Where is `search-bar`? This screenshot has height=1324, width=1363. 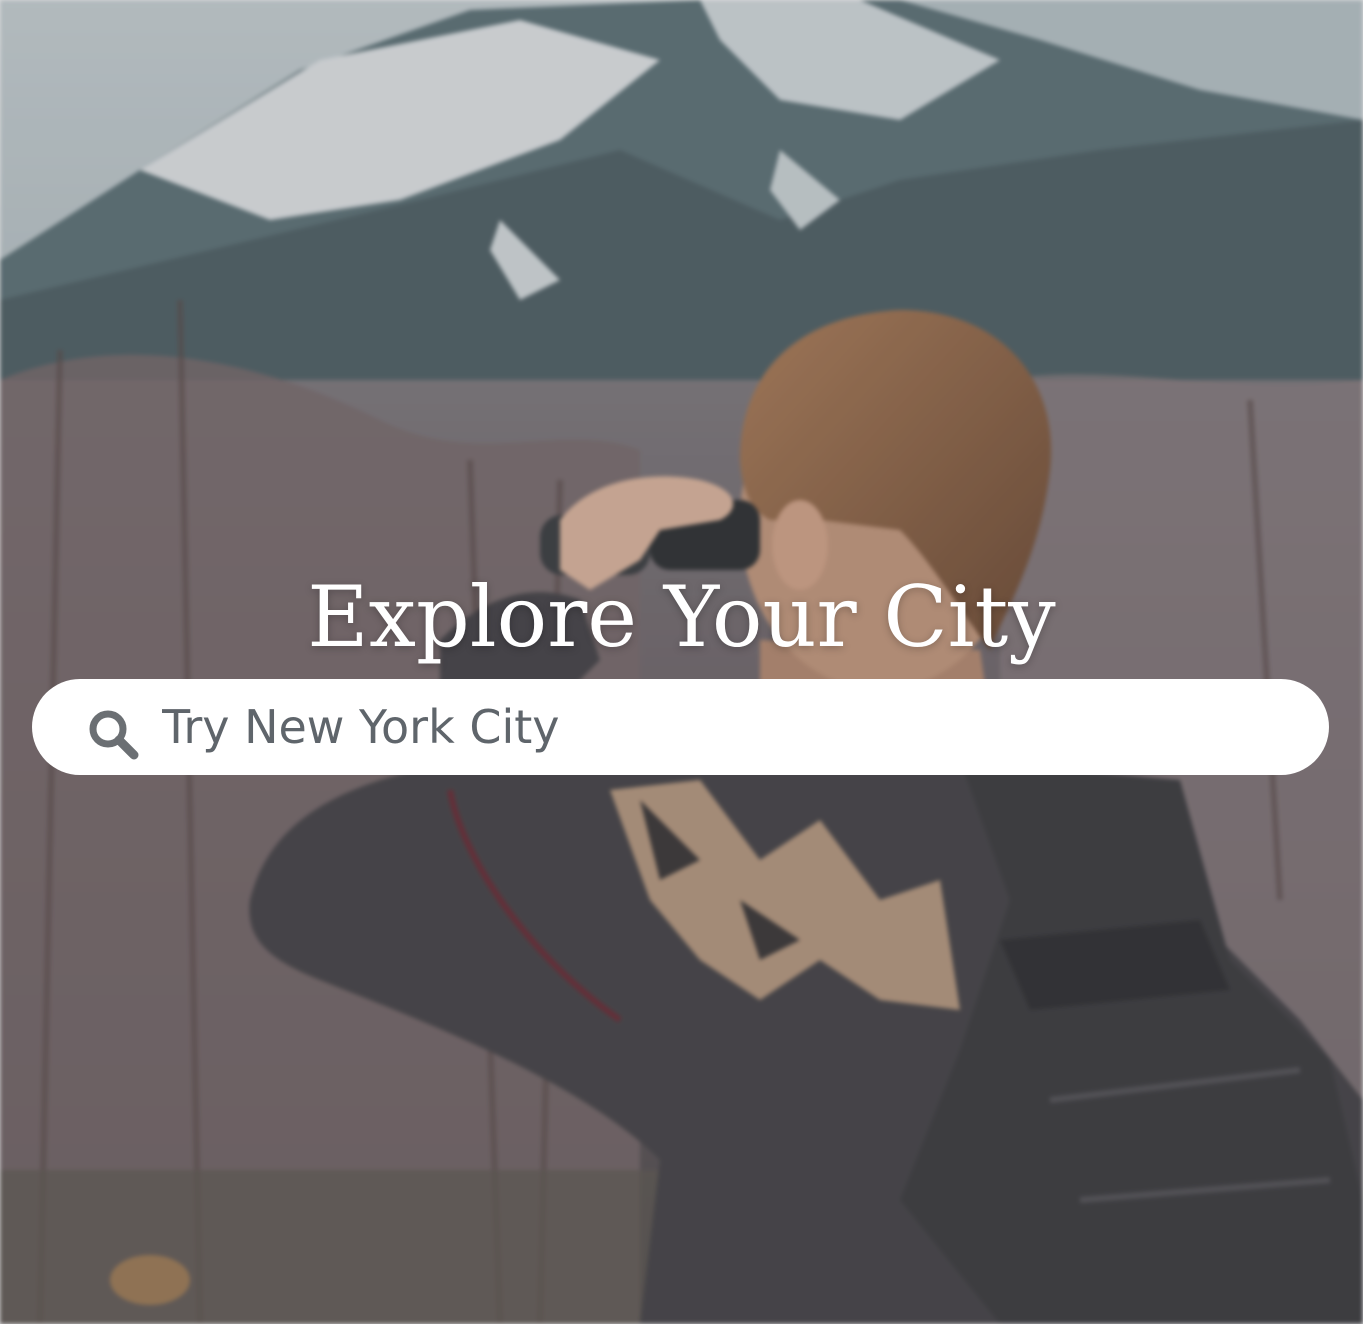
search-bar is located at coordinates (680, 727).